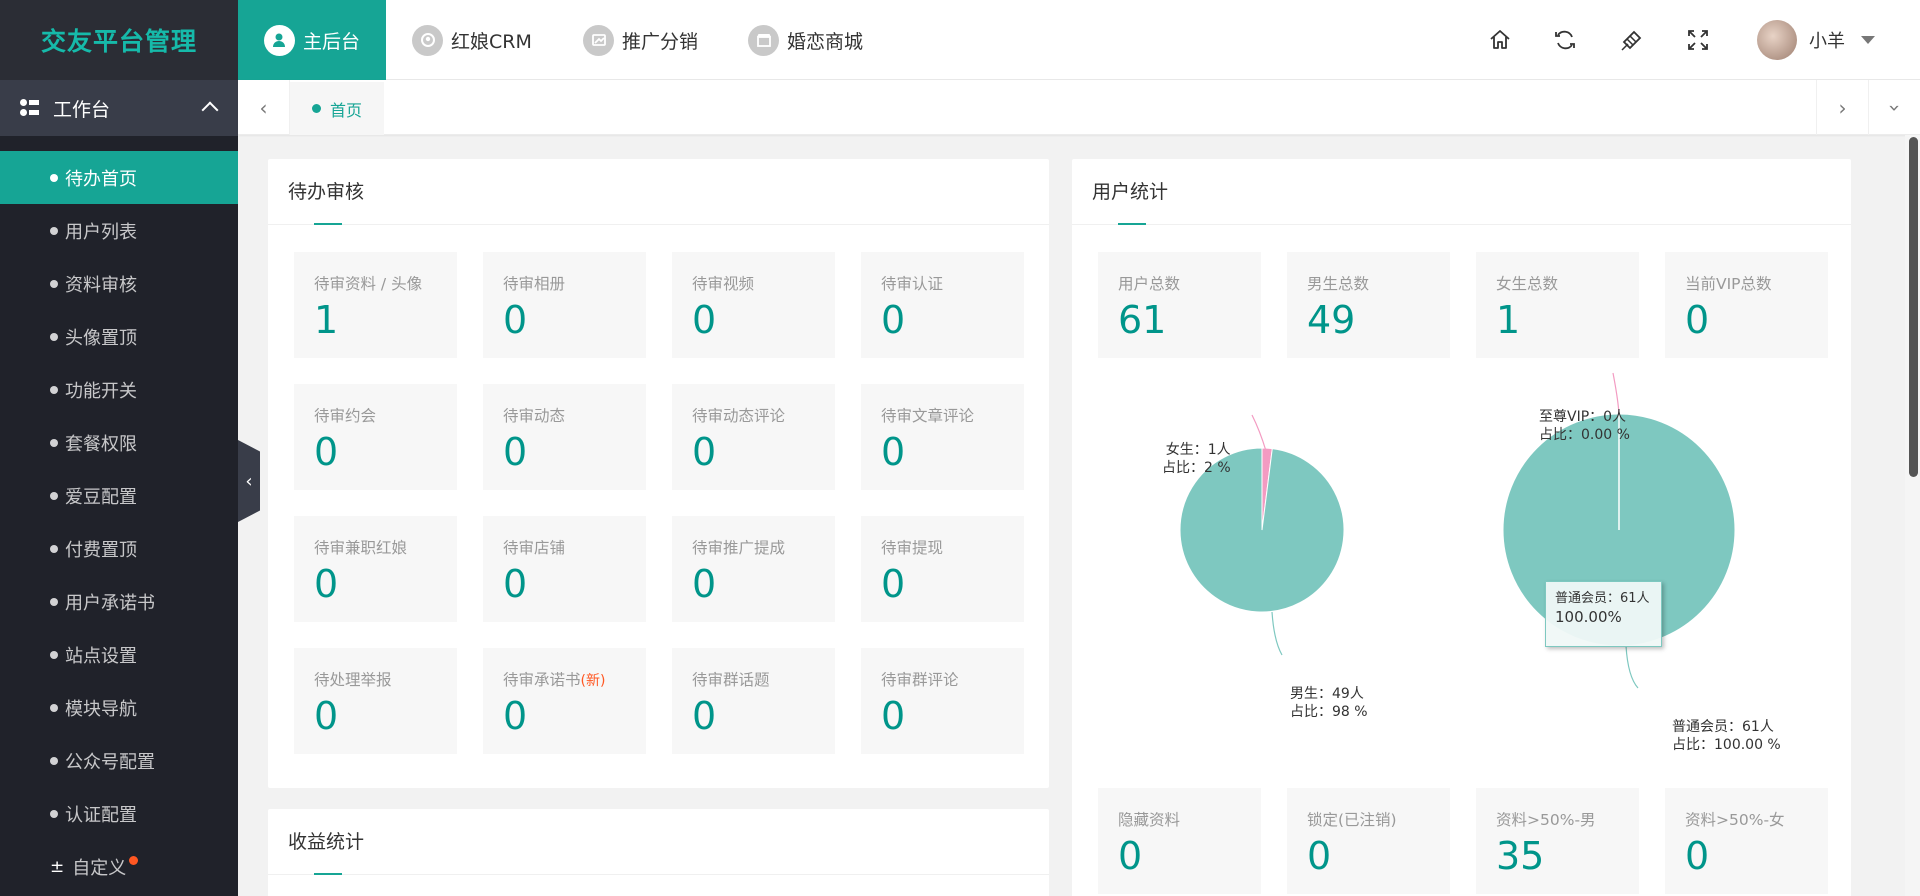 Image resolution: width=1920 pixels, height=896 pixels. I want to click on tab-marriage-mall: 婚恋商城, so click(805, 40).